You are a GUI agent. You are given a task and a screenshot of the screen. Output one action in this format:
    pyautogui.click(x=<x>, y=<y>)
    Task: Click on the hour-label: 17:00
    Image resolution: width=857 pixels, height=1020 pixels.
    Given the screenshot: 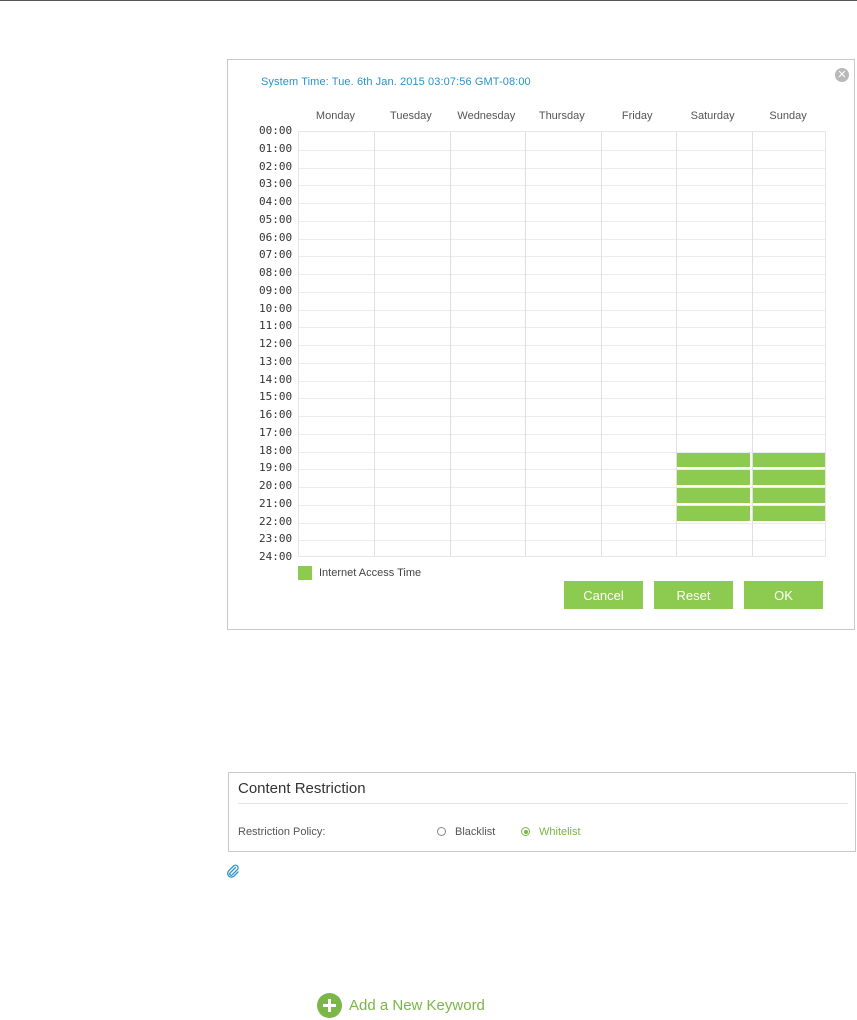 What is the action you would take?
    pyautogui.click(x=276, y=432)
    